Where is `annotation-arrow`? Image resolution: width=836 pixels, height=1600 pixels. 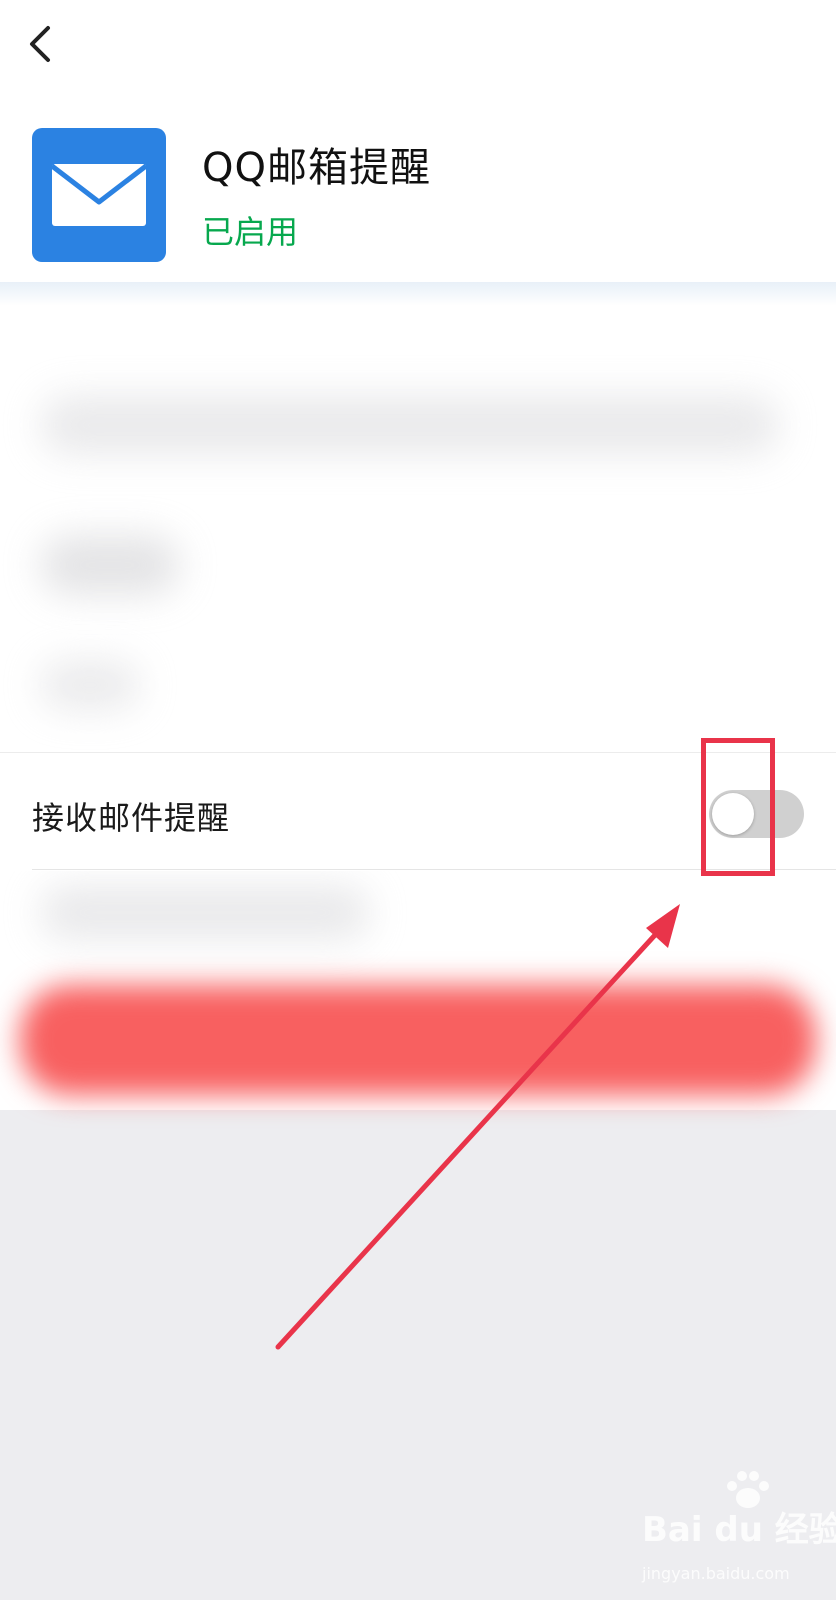
annotation-arrow is located at coordinates (477, 1127).